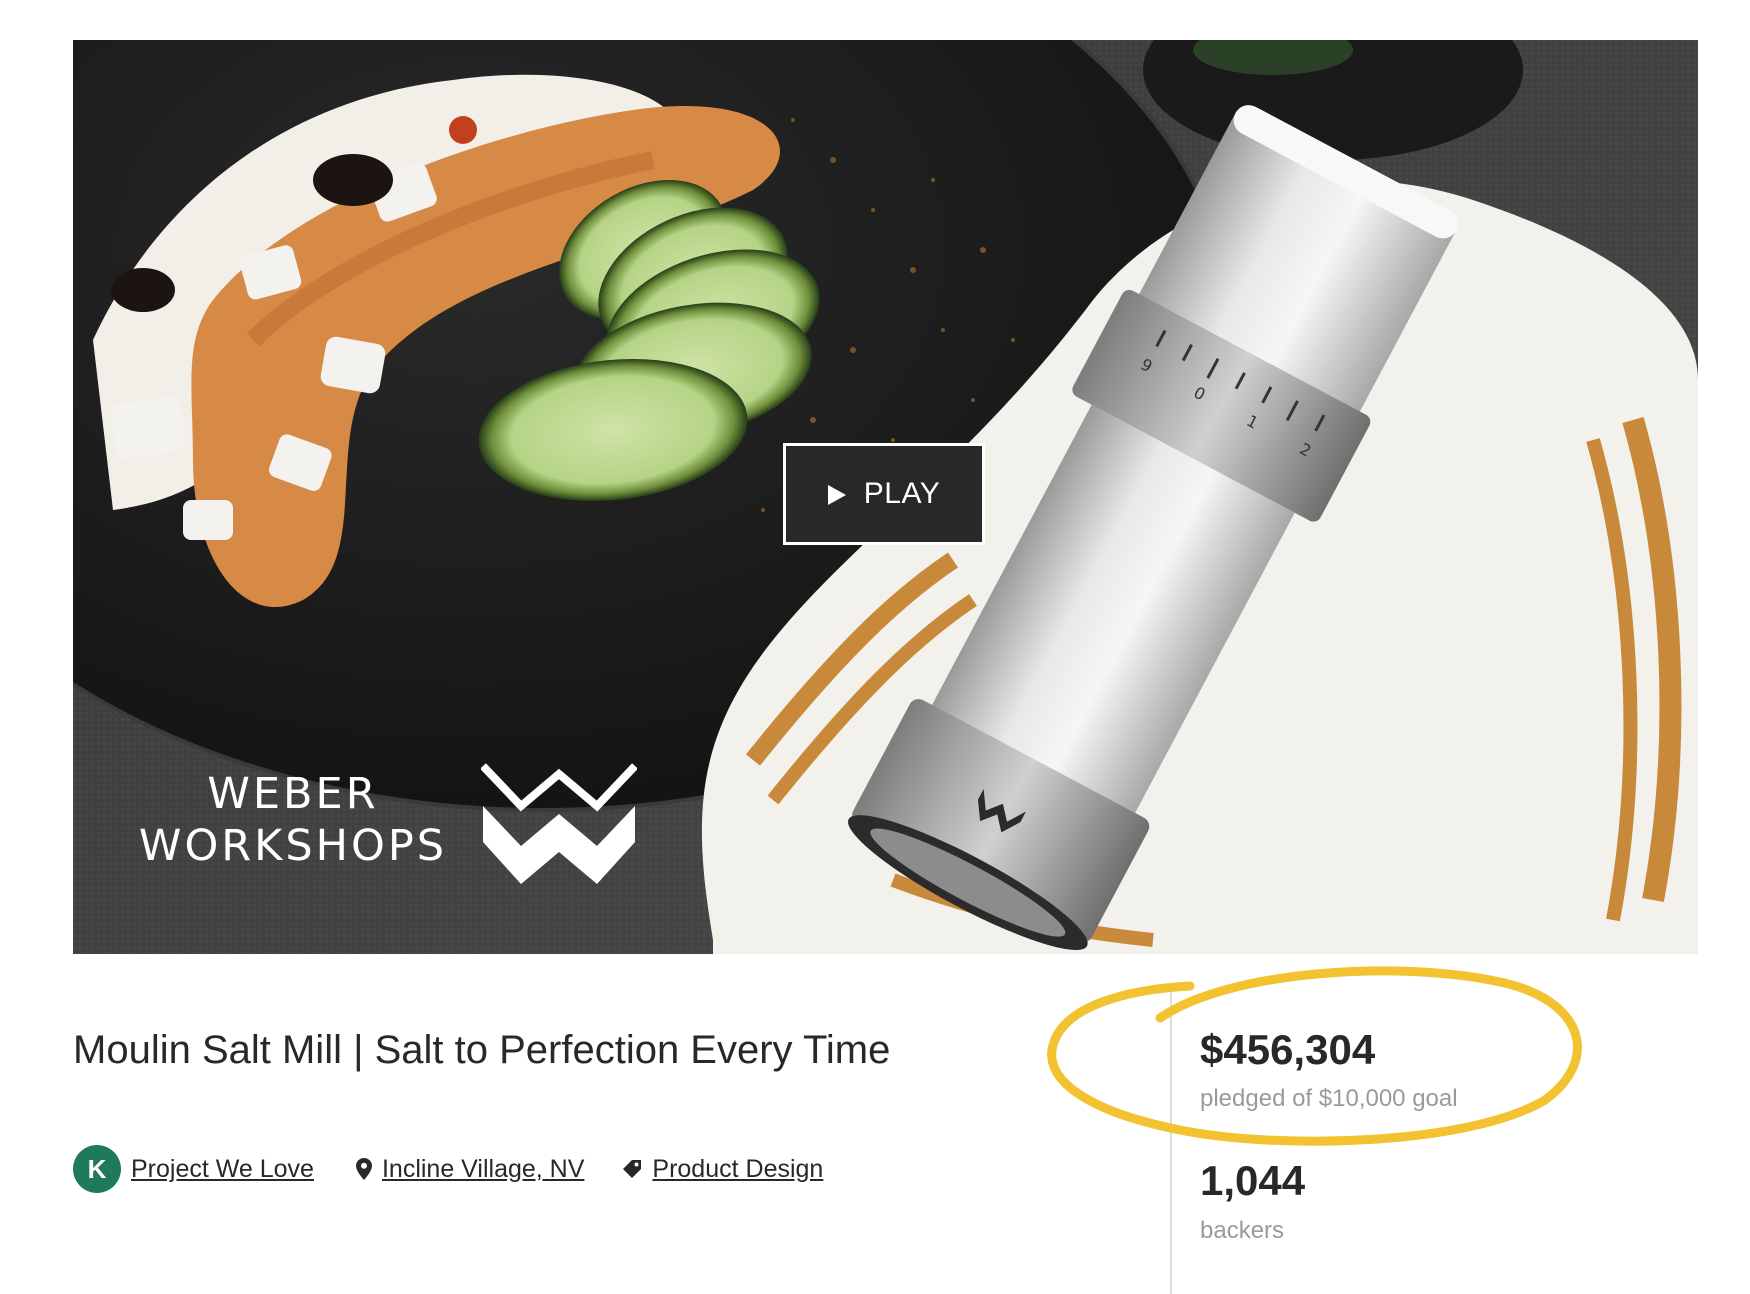  Describe the element at coordinates (1242, 1230) in the screenshot. I see `backers-label: backers` at that location.